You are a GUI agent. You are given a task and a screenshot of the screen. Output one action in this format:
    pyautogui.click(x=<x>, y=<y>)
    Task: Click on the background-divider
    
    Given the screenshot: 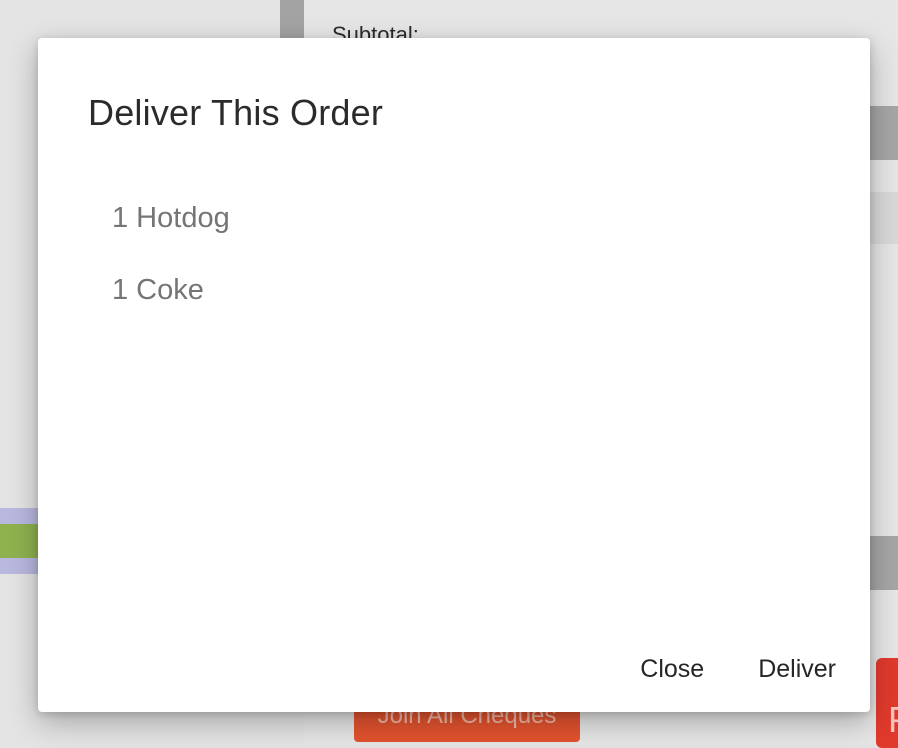 What is the action you would take?
    pyautogui.click(x=292, y=20)
    